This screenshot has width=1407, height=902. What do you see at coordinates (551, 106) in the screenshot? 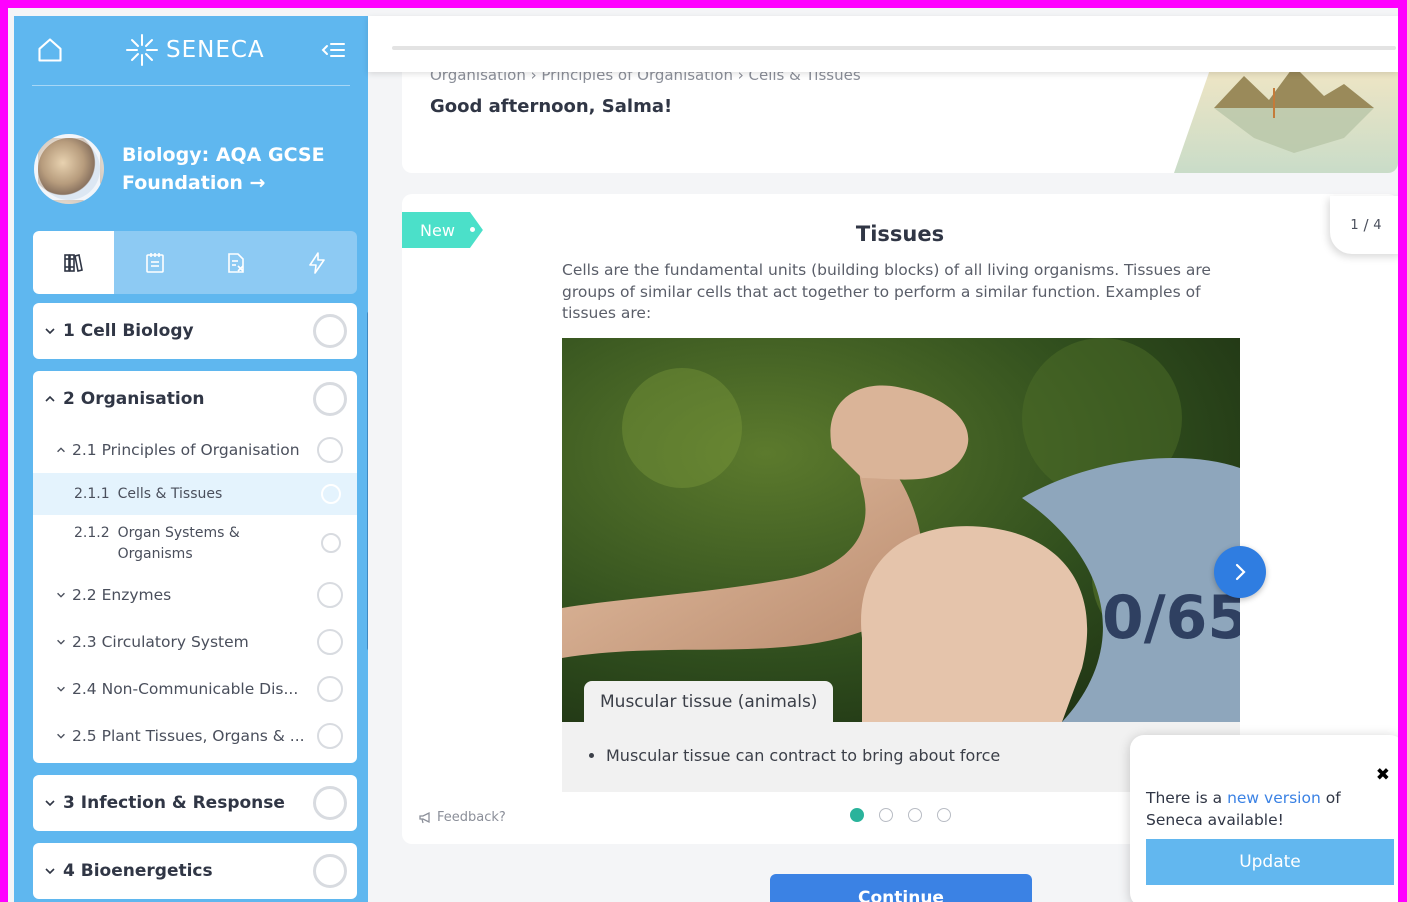
I see `greeting-text: Good afternoon, Salma!` at bounding box center [551, 106].